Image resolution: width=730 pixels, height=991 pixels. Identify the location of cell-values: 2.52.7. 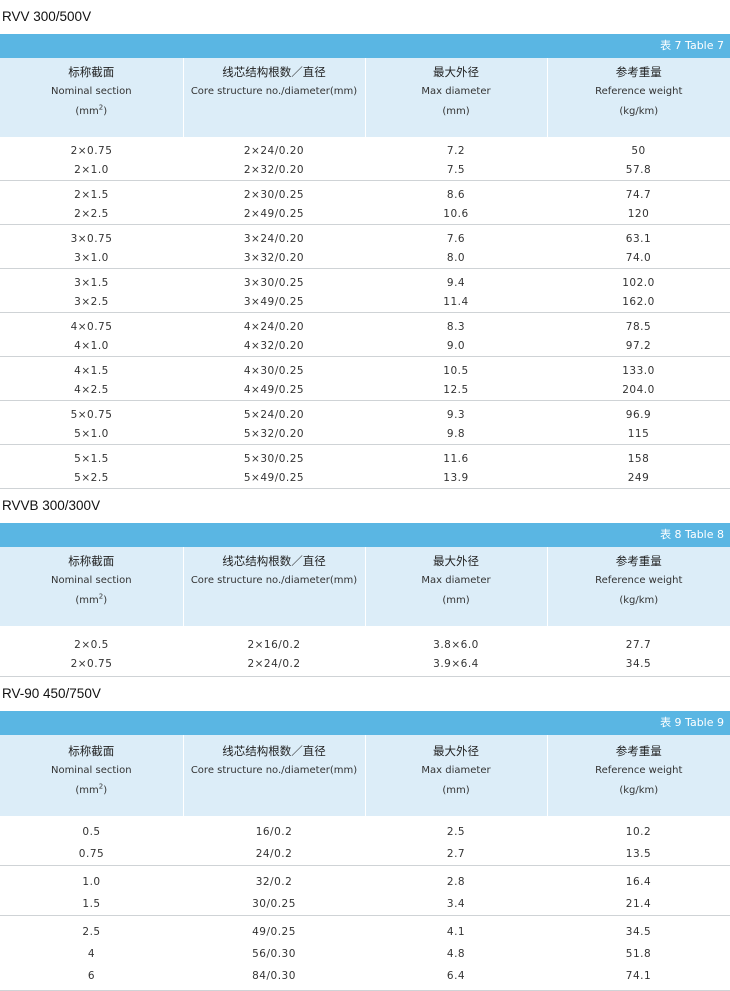
(456, 843).